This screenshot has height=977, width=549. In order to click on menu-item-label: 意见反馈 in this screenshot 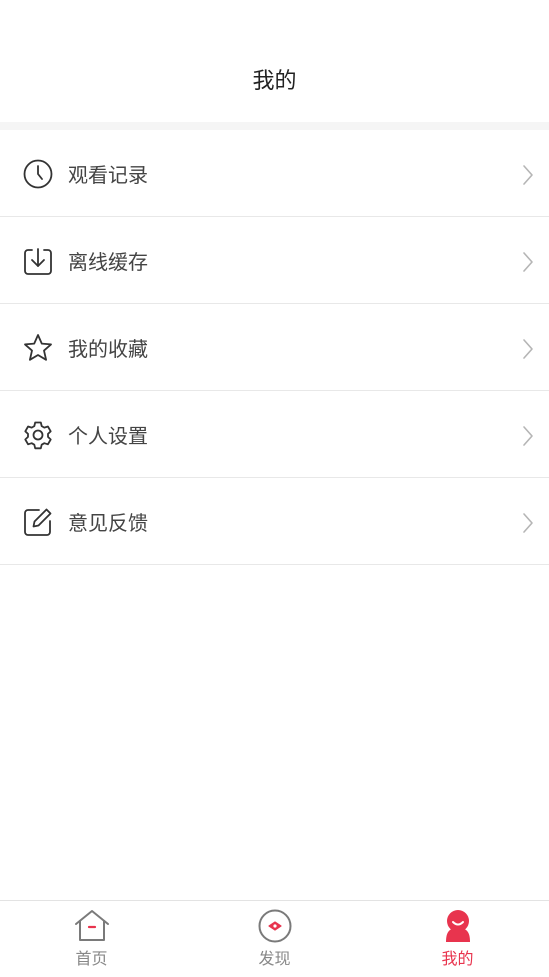, I will do `click(108, 523)`.